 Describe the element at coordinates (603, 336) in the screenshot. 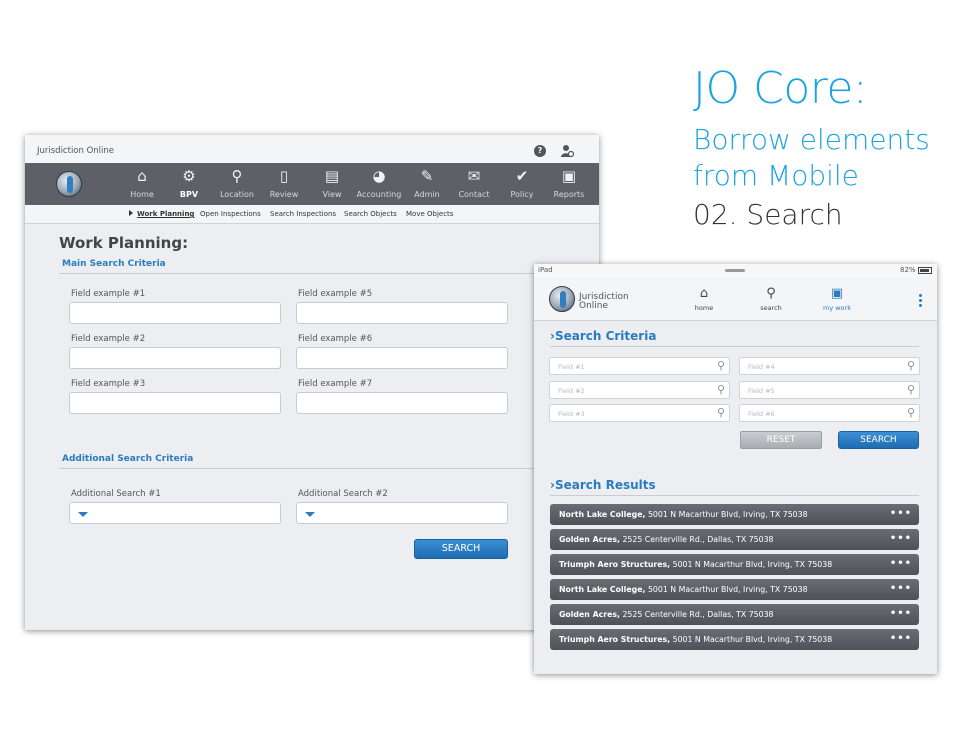

I see `search-criteria-heading: ›Search Criteria` at that location.